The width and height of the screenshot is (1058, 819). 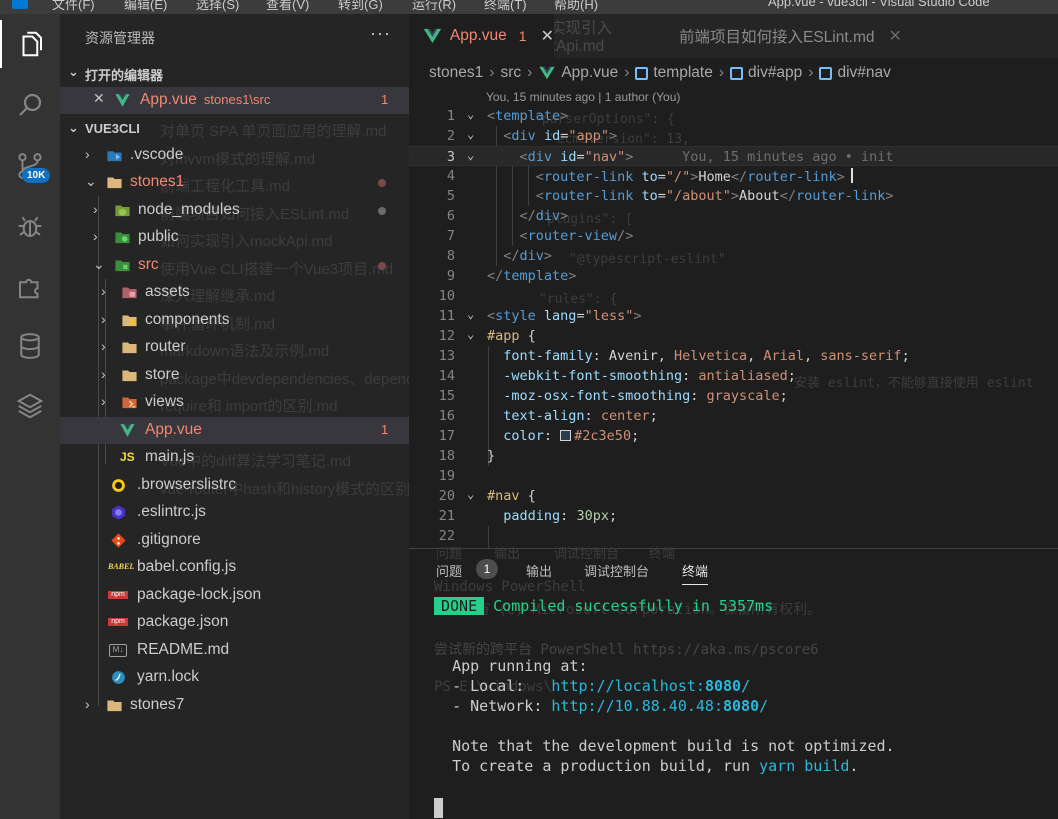 What do you see at coordinates (481, 36) in the screenshot?
I see `tab-app-vue: App.vue 1 ✕` at bounding box center [481, 36].